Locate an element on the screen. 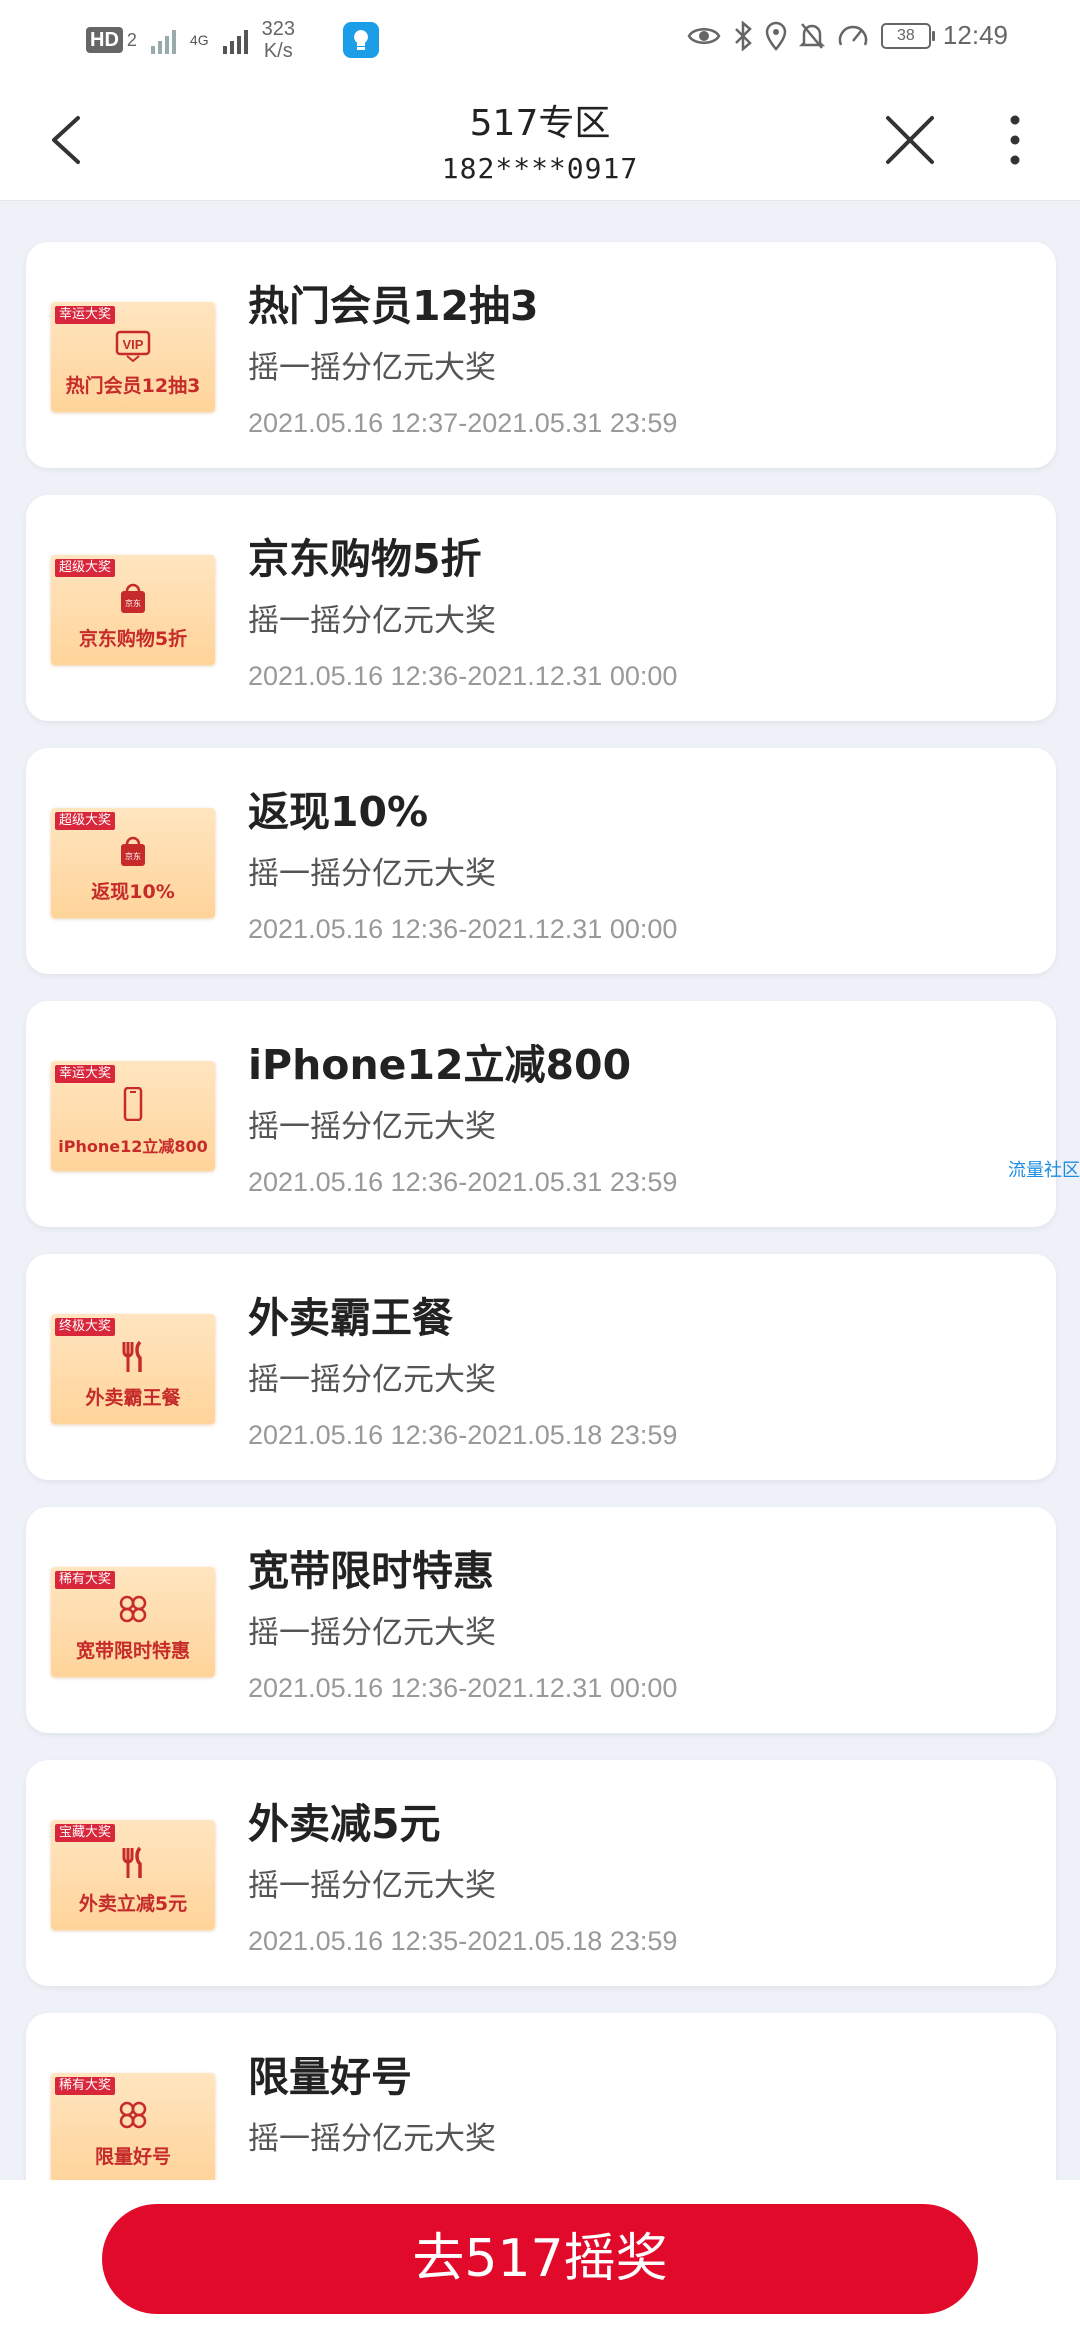 Image resolution: width=1080 pixels, height=2340 pixels. location-icon is located at coordinates (776, 36).